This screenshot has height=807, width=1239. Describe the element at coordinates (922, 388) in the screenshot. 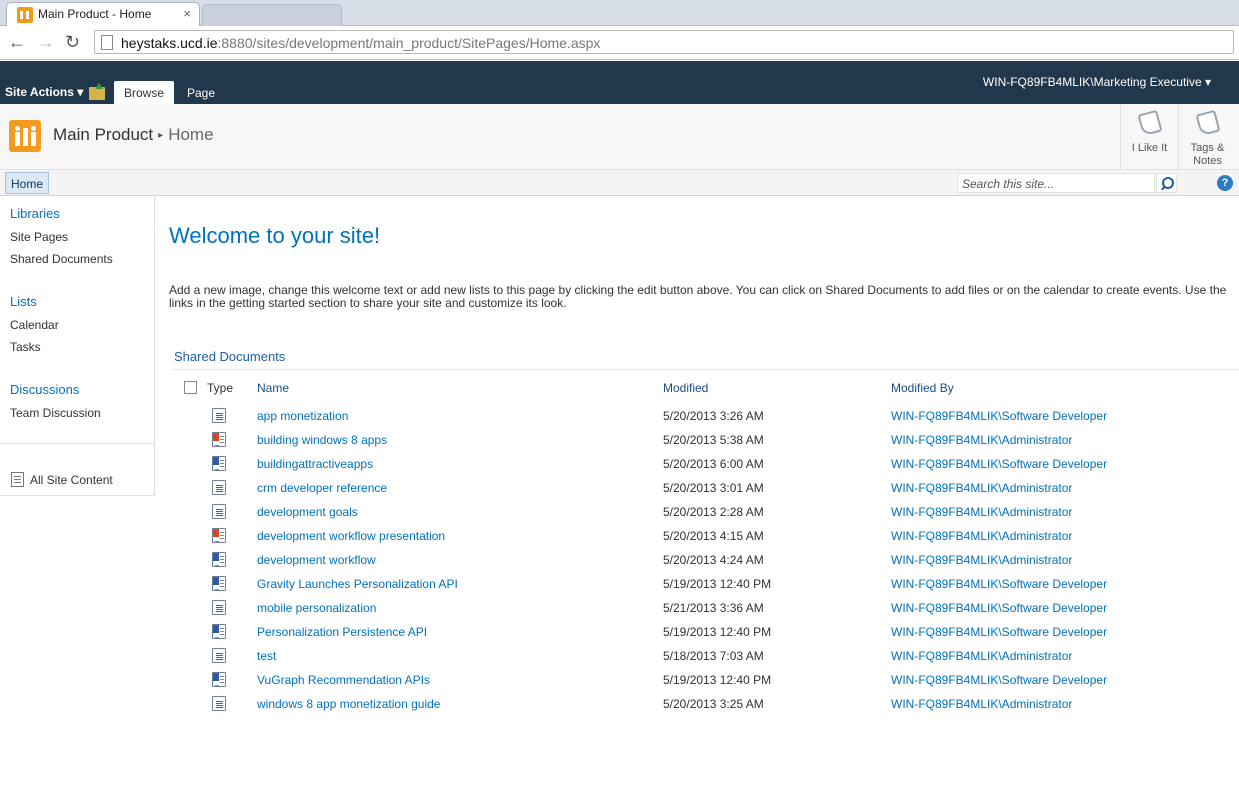

I see `column-header-modified-by: Modified By` at that location.